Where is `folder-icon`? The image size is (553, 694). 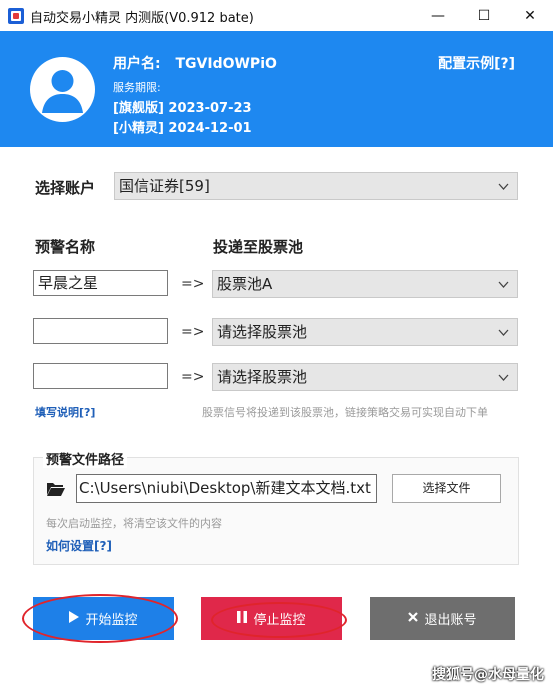 folder-icon is located at coordinates (56, 491).